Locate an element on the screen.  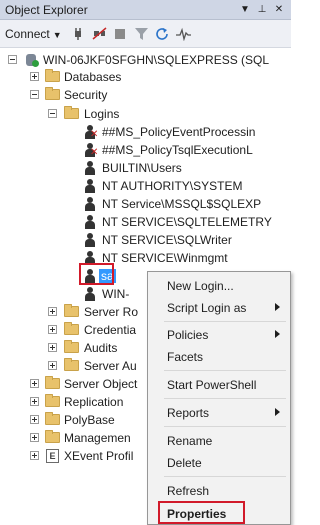
node-label: PolyBase is located at coordinates (89, 420).